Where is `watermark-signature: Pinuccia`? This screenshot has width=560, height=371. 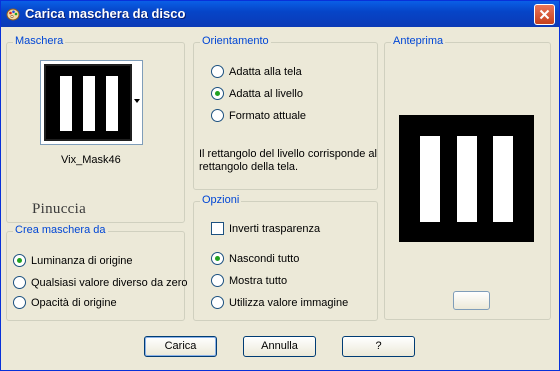 watermark-signature: Pinuccia is located at coordinates (59, 209).